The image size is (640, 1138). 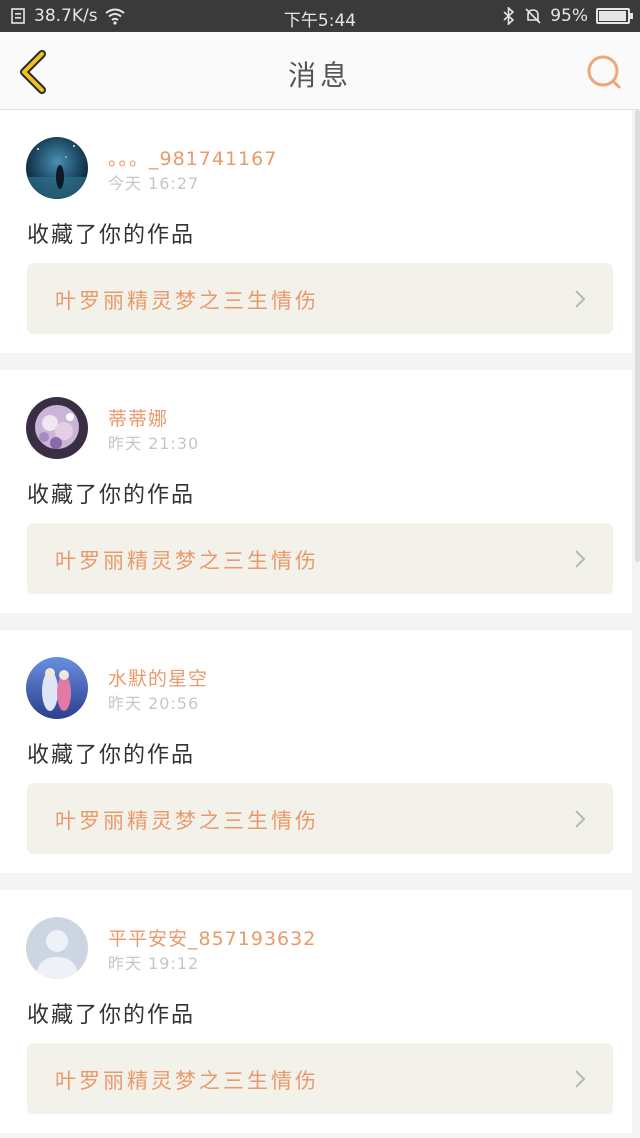 I want to click on timestamp: 昨天 21:30, so click(x=154, y=443).